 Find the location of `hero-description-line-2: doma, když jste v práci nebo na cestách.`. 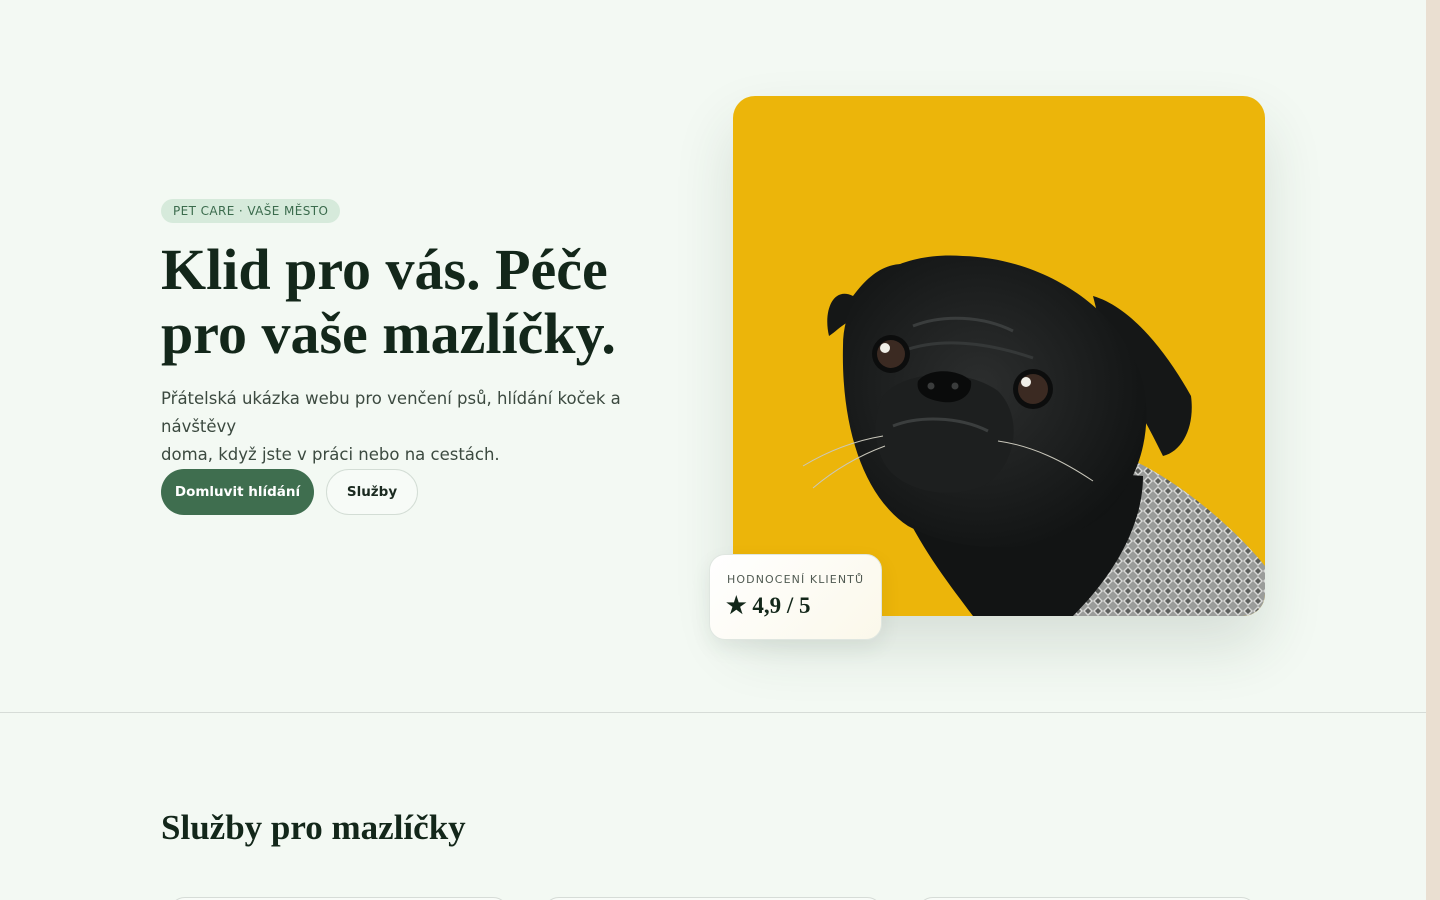

hero-description-line-2: doma, když jste v práci nebo na cestách. is located at coordinates (330, 454).